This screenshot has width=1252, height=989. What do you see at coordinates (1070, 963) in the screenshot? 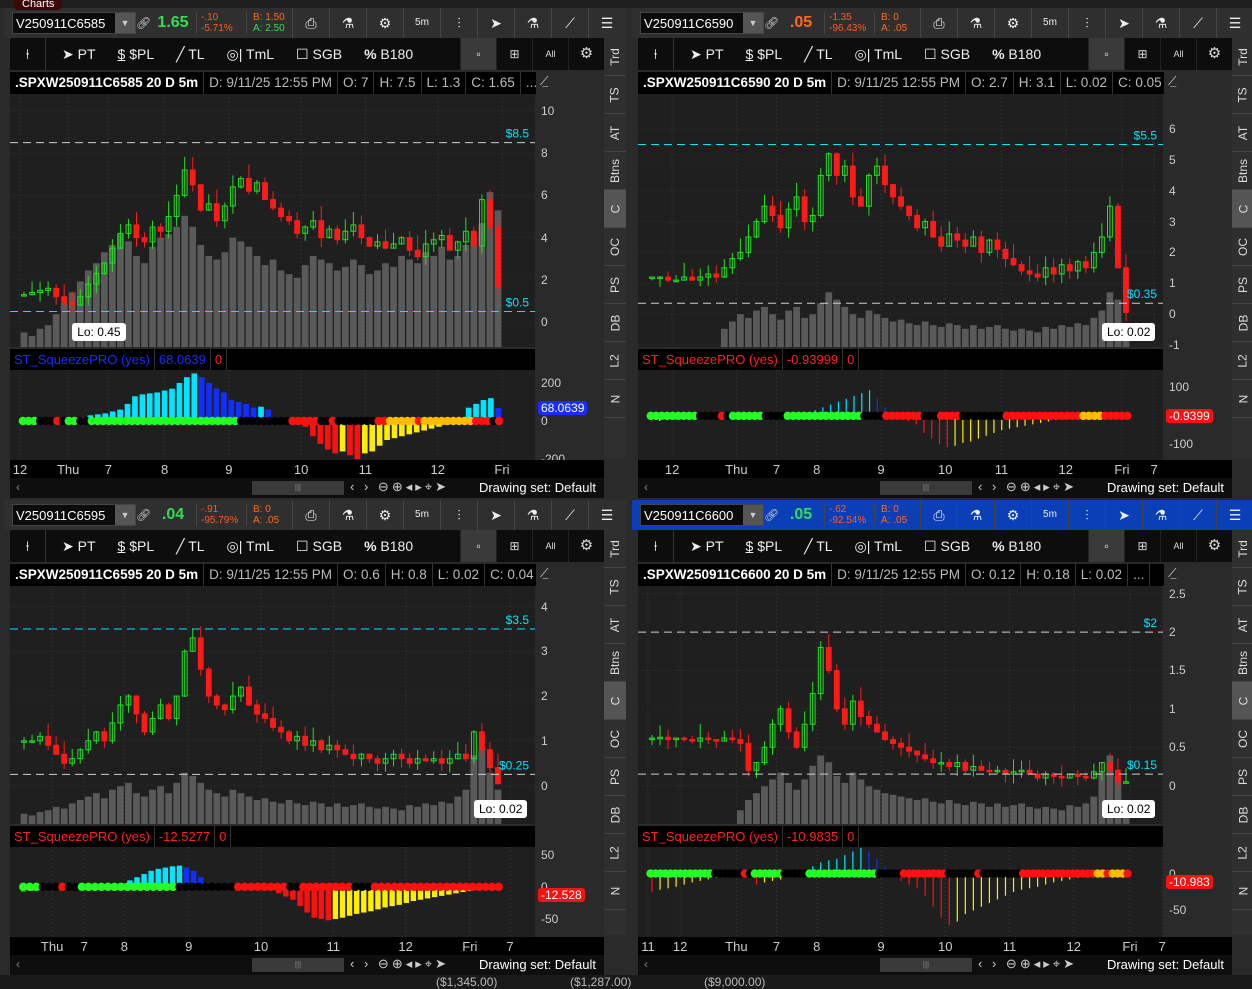
I see `pointer-icon: ➤` at bounding box center [1070, 963].